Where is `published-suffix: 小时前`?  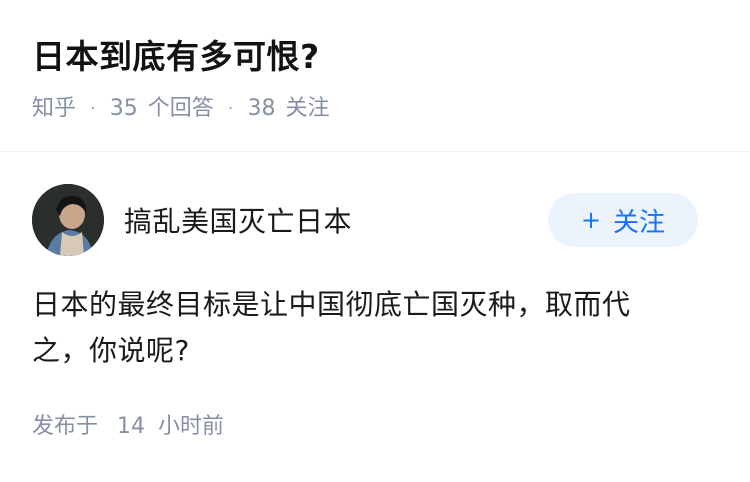 published-suffix: 小时前 is located at coordinates (191, 426).